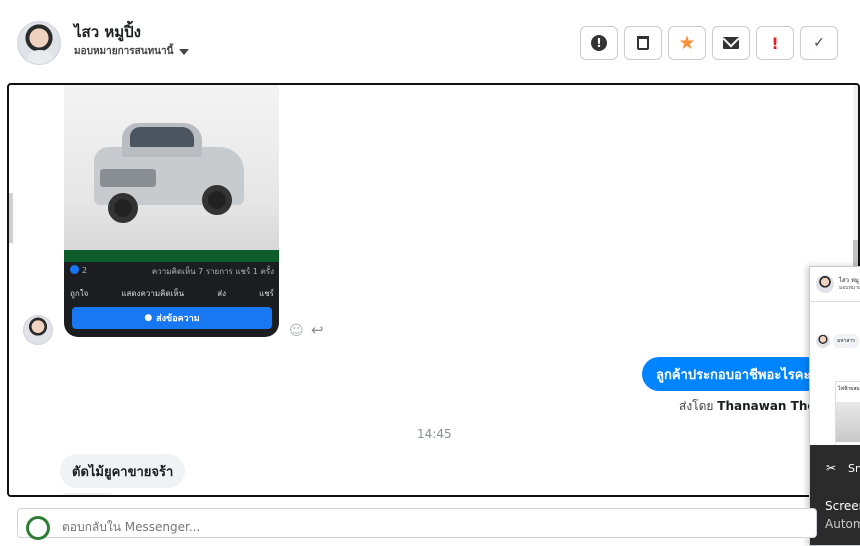  I want to click on screen-label: Screen, so click(842, 506).